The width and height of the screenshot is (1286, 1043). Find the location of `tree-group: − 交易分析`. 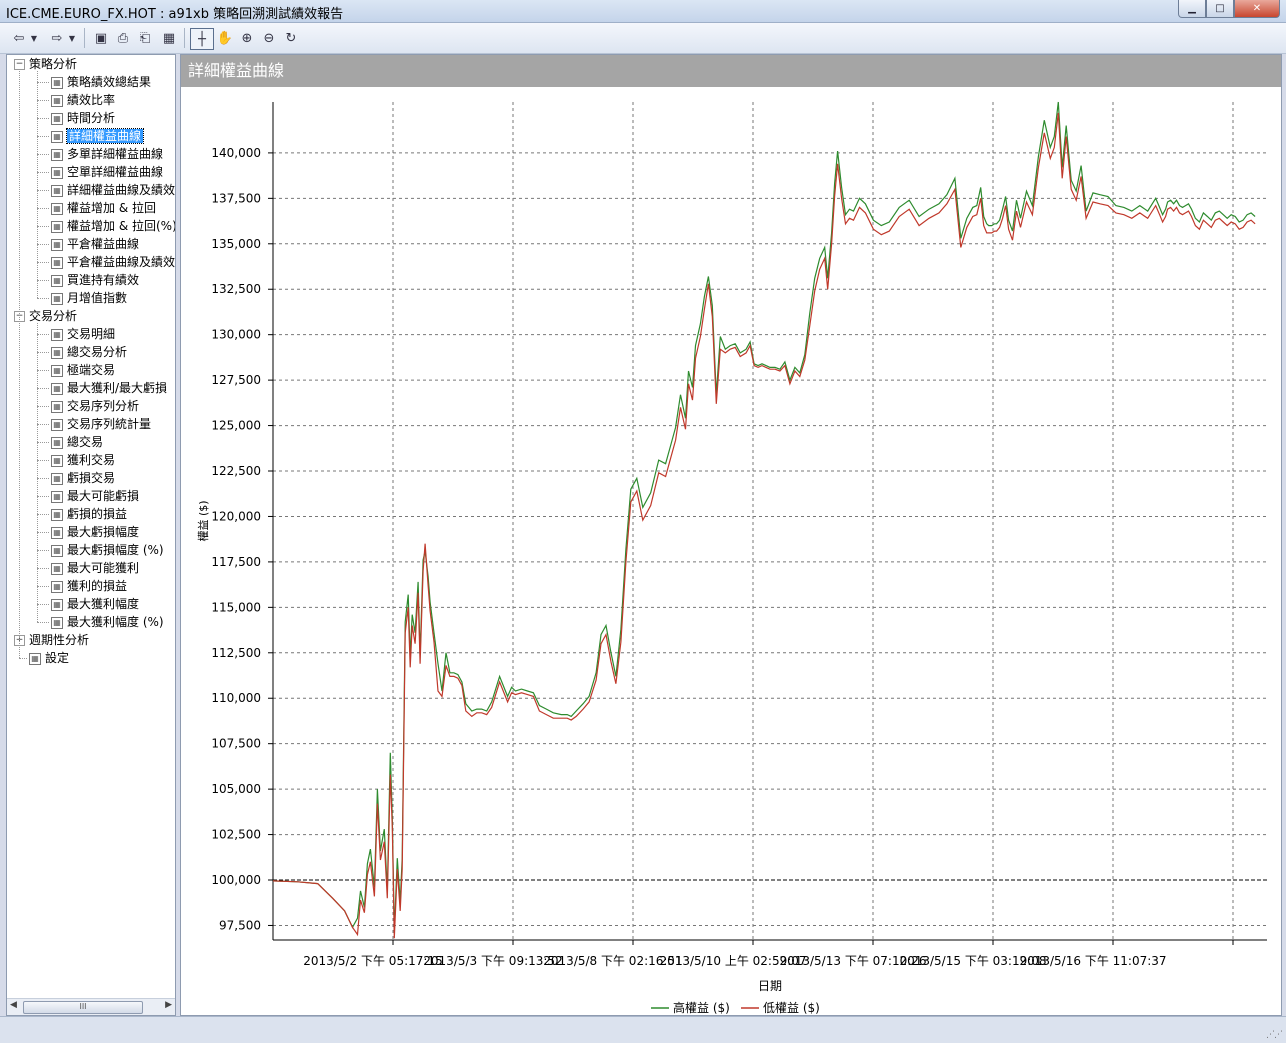

tree-group: − 交易分析 is located at coordinates (45, 316).